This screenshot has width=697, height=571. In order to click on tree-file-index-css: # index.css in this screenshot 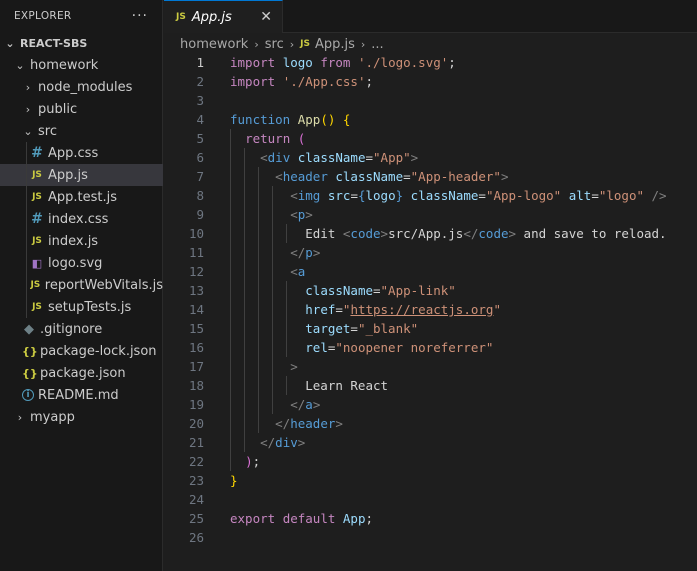, I will do `click(81, 219)`.